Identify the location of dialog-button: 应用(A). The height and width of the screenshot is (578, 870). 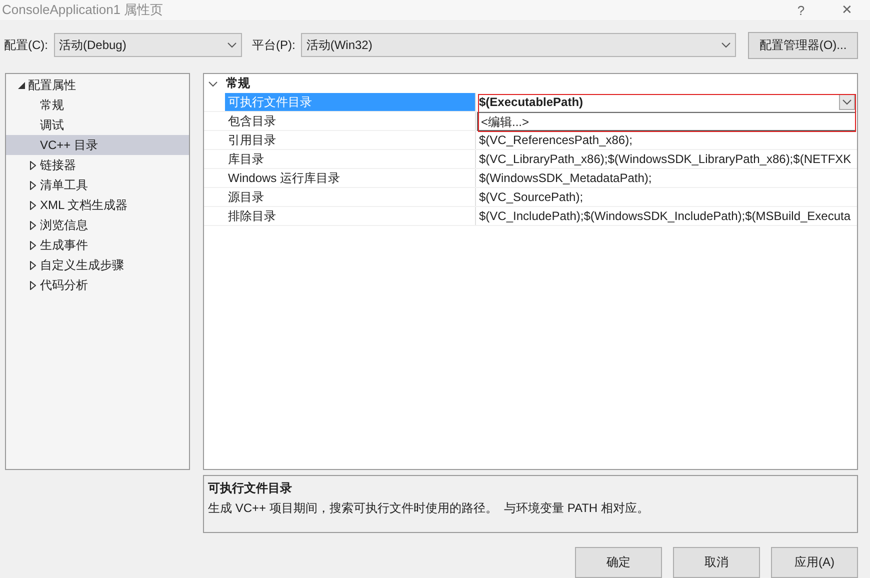
(814, 562).